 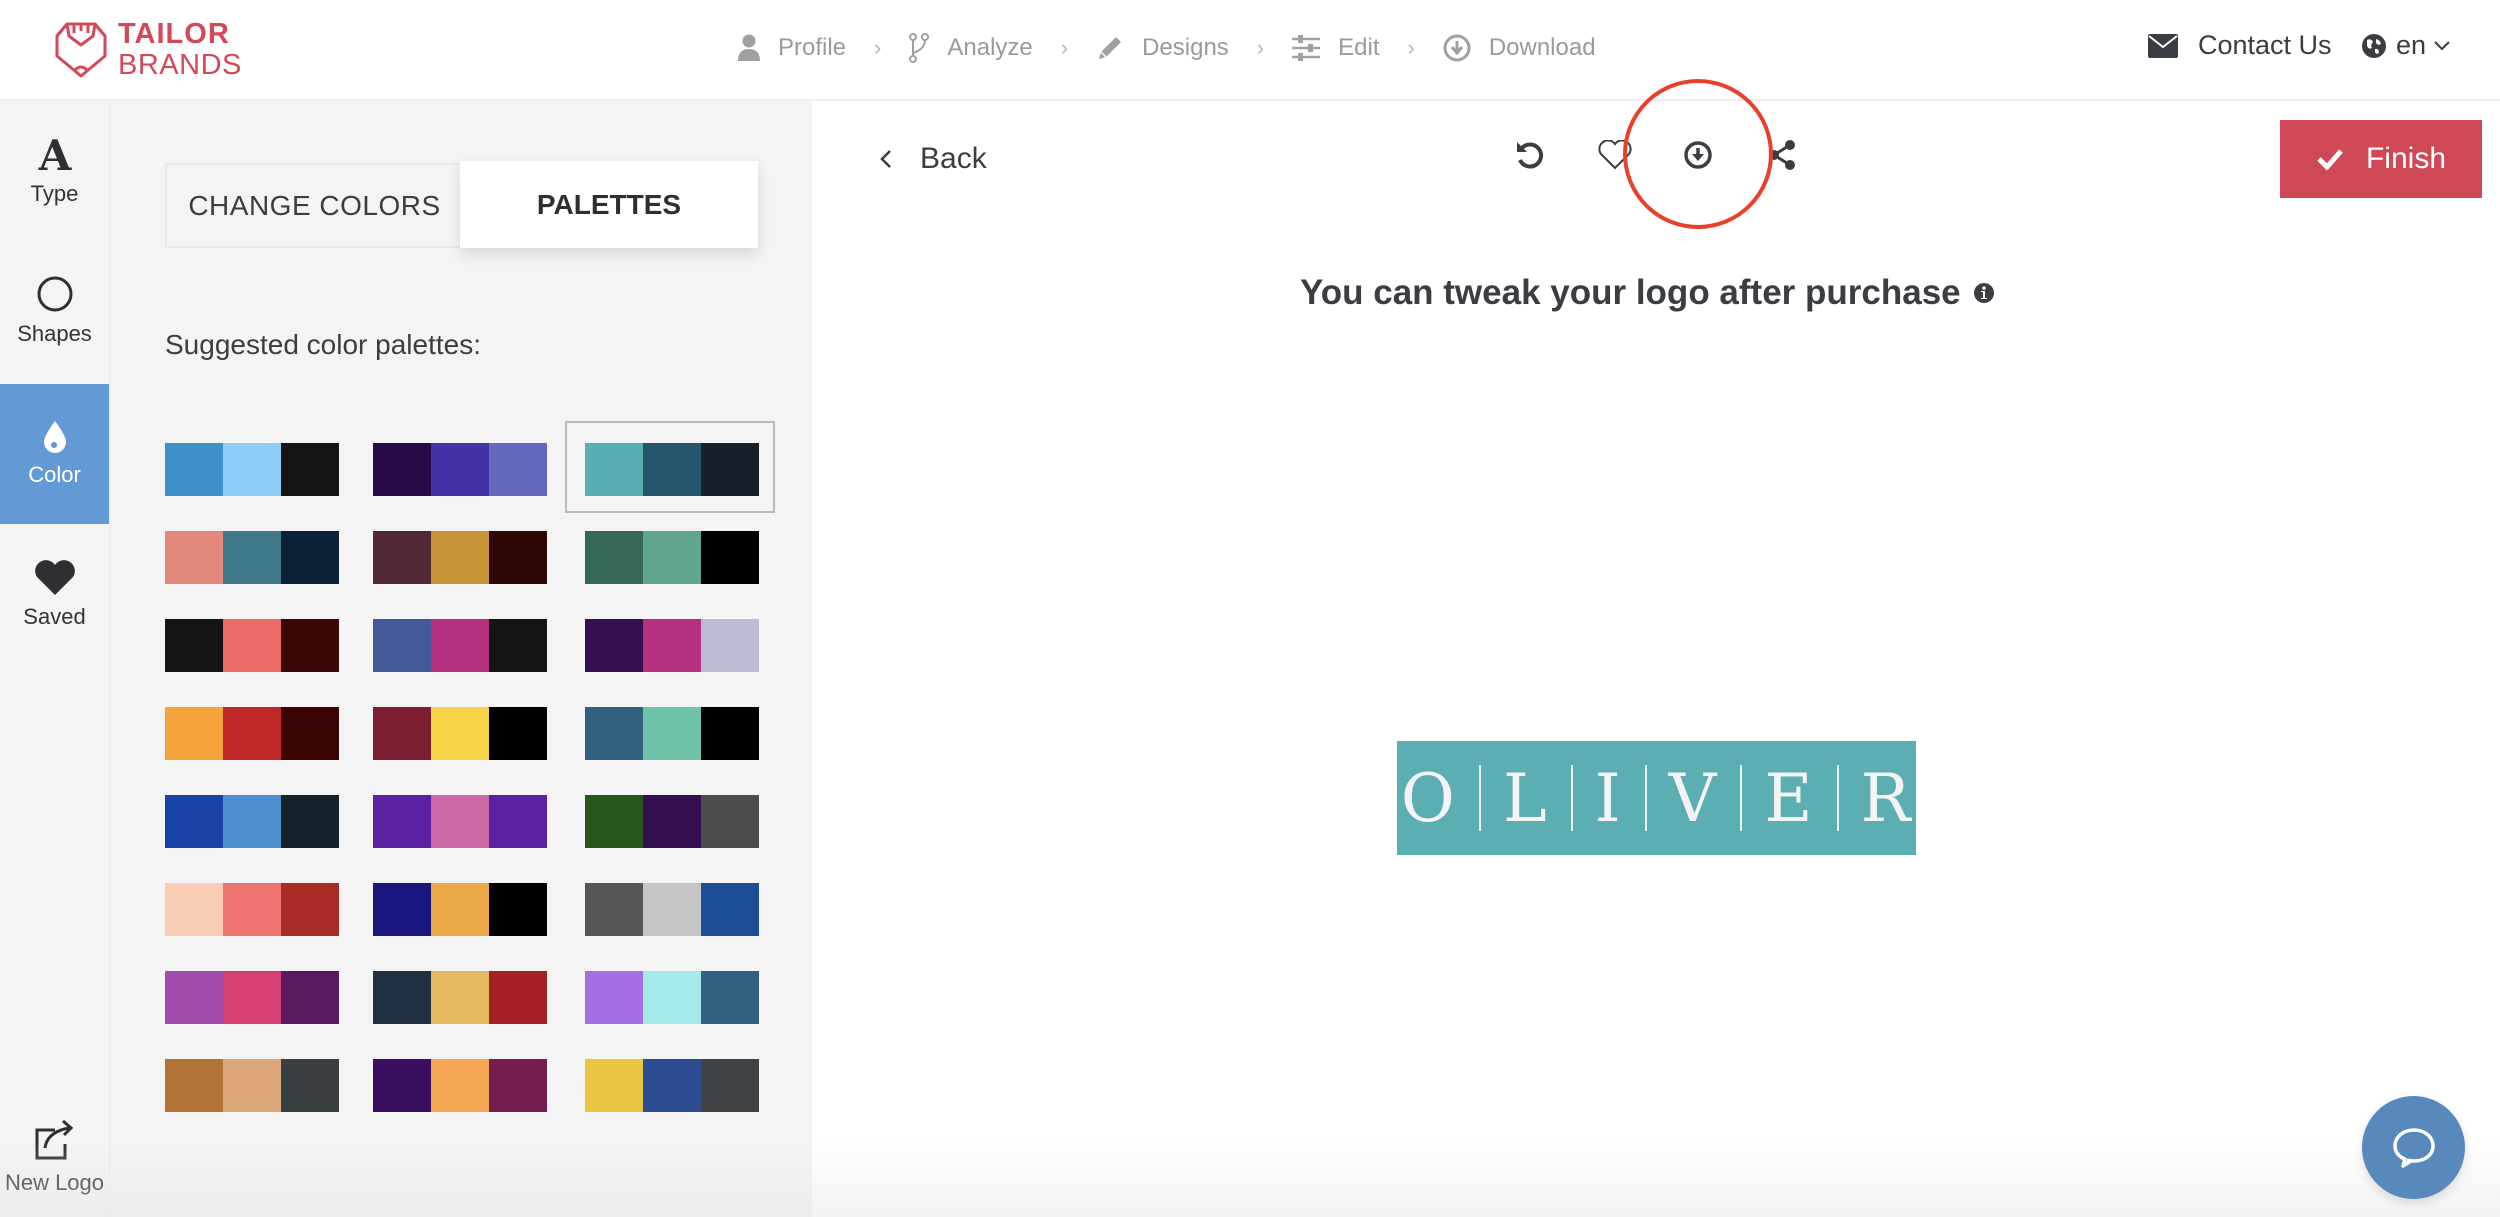 I want to click on step-profile: Profile, so click(x=792, y=48).